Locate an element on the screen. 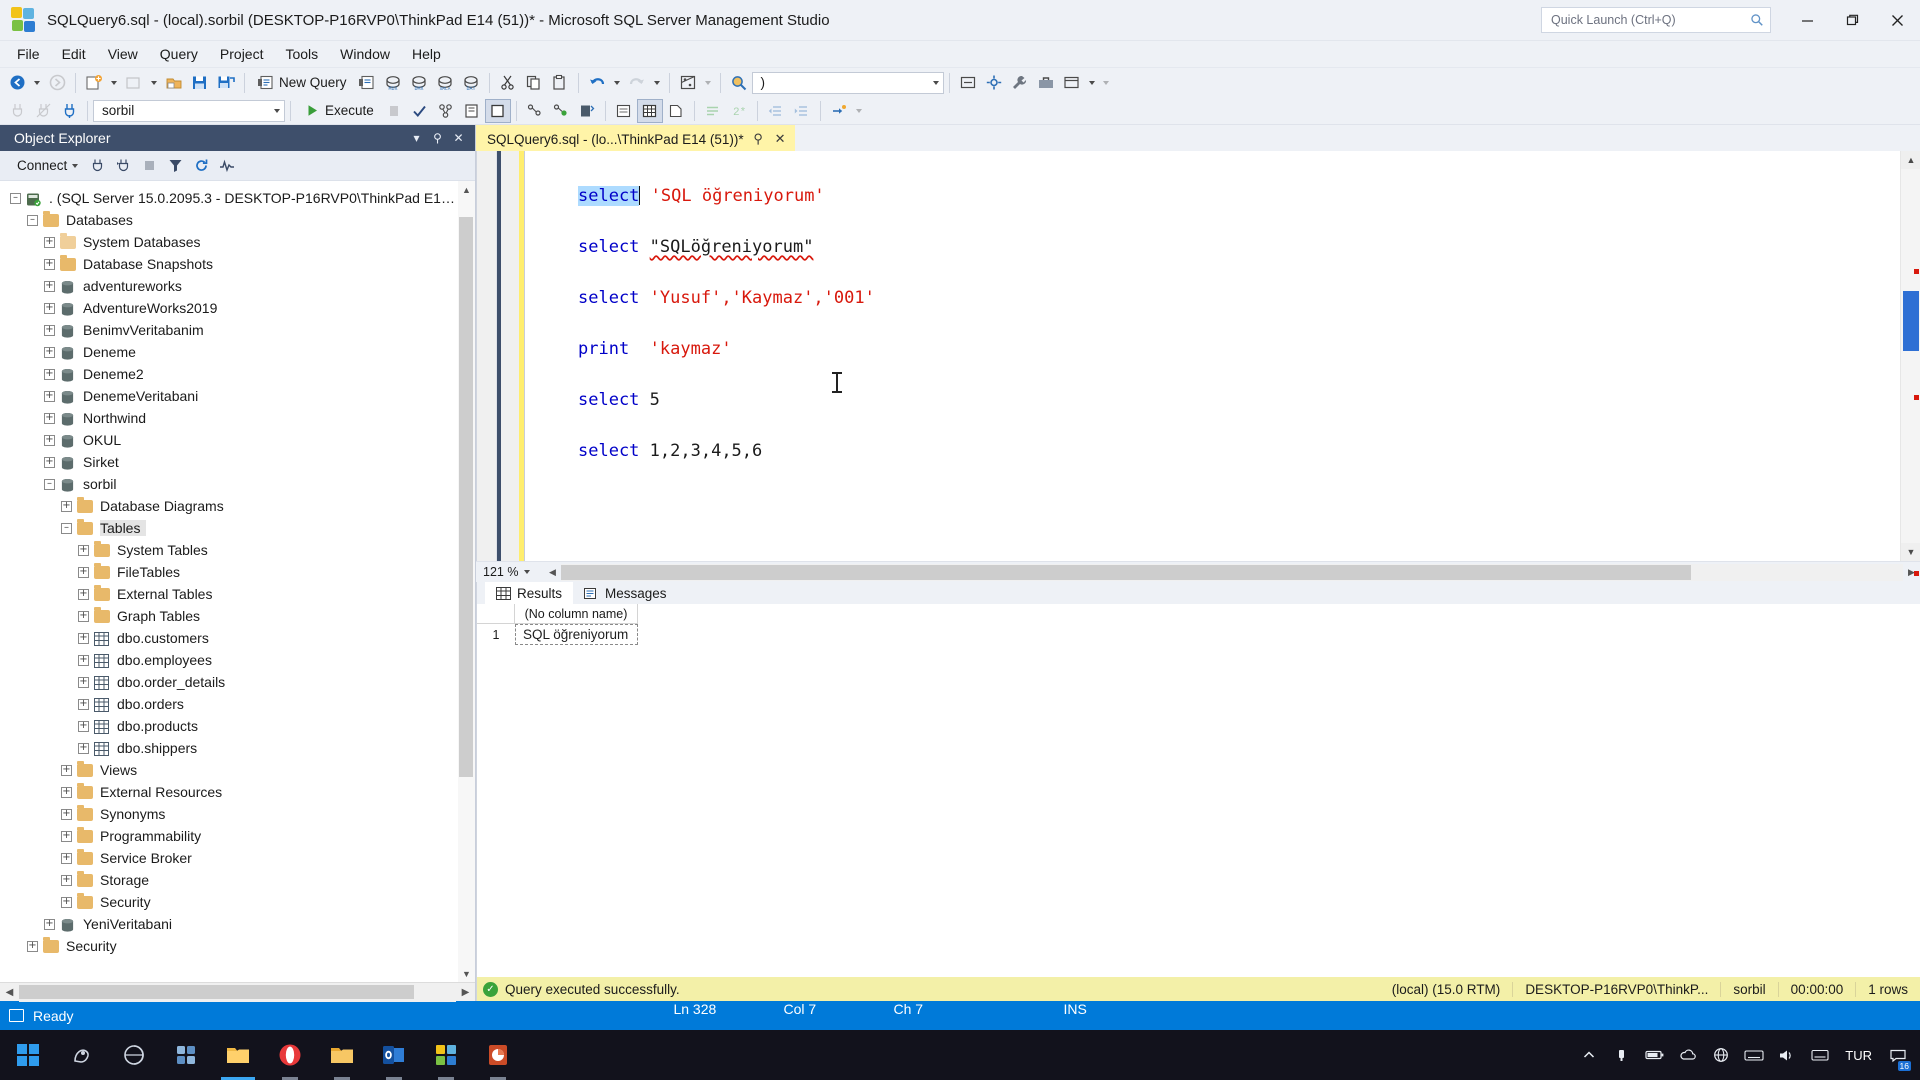 This screenshot has height=1080, width=1920. tree-node: + dbo.order_details is located at coordinates (237, 682).